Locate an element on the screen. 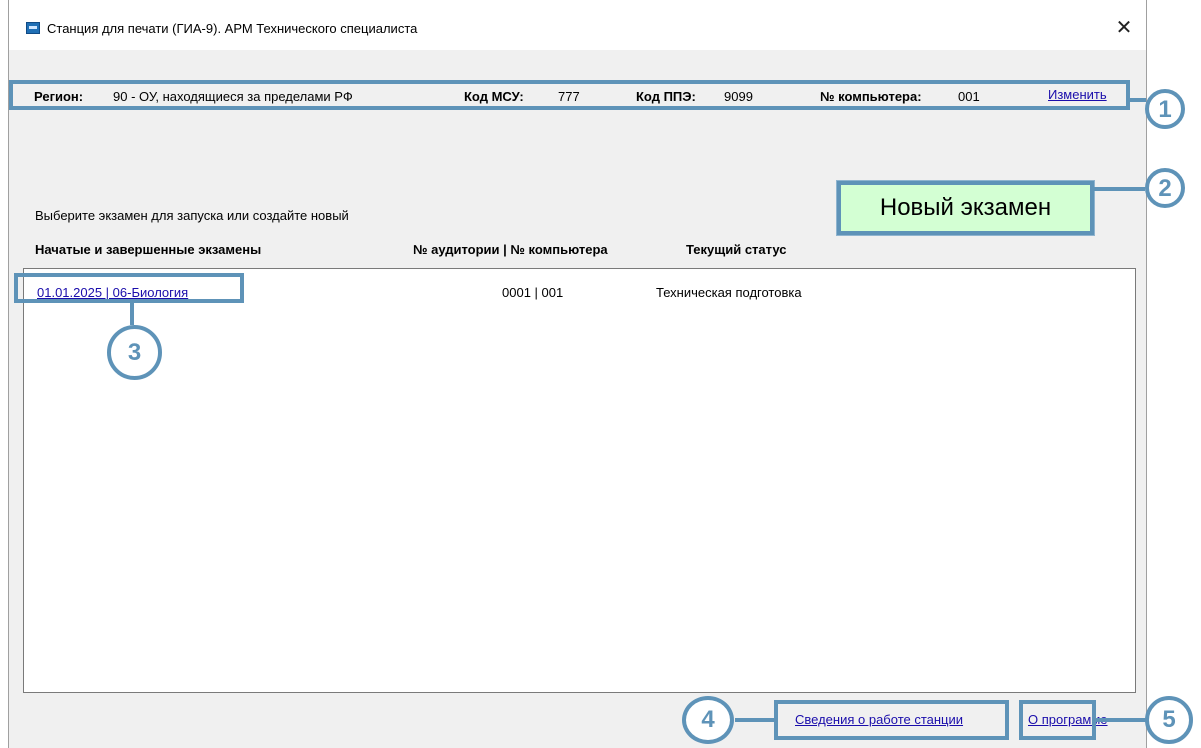 This screenshot has height=748, width=1201. callout-1-badge: 1 is located at coordinates (1165, 109).